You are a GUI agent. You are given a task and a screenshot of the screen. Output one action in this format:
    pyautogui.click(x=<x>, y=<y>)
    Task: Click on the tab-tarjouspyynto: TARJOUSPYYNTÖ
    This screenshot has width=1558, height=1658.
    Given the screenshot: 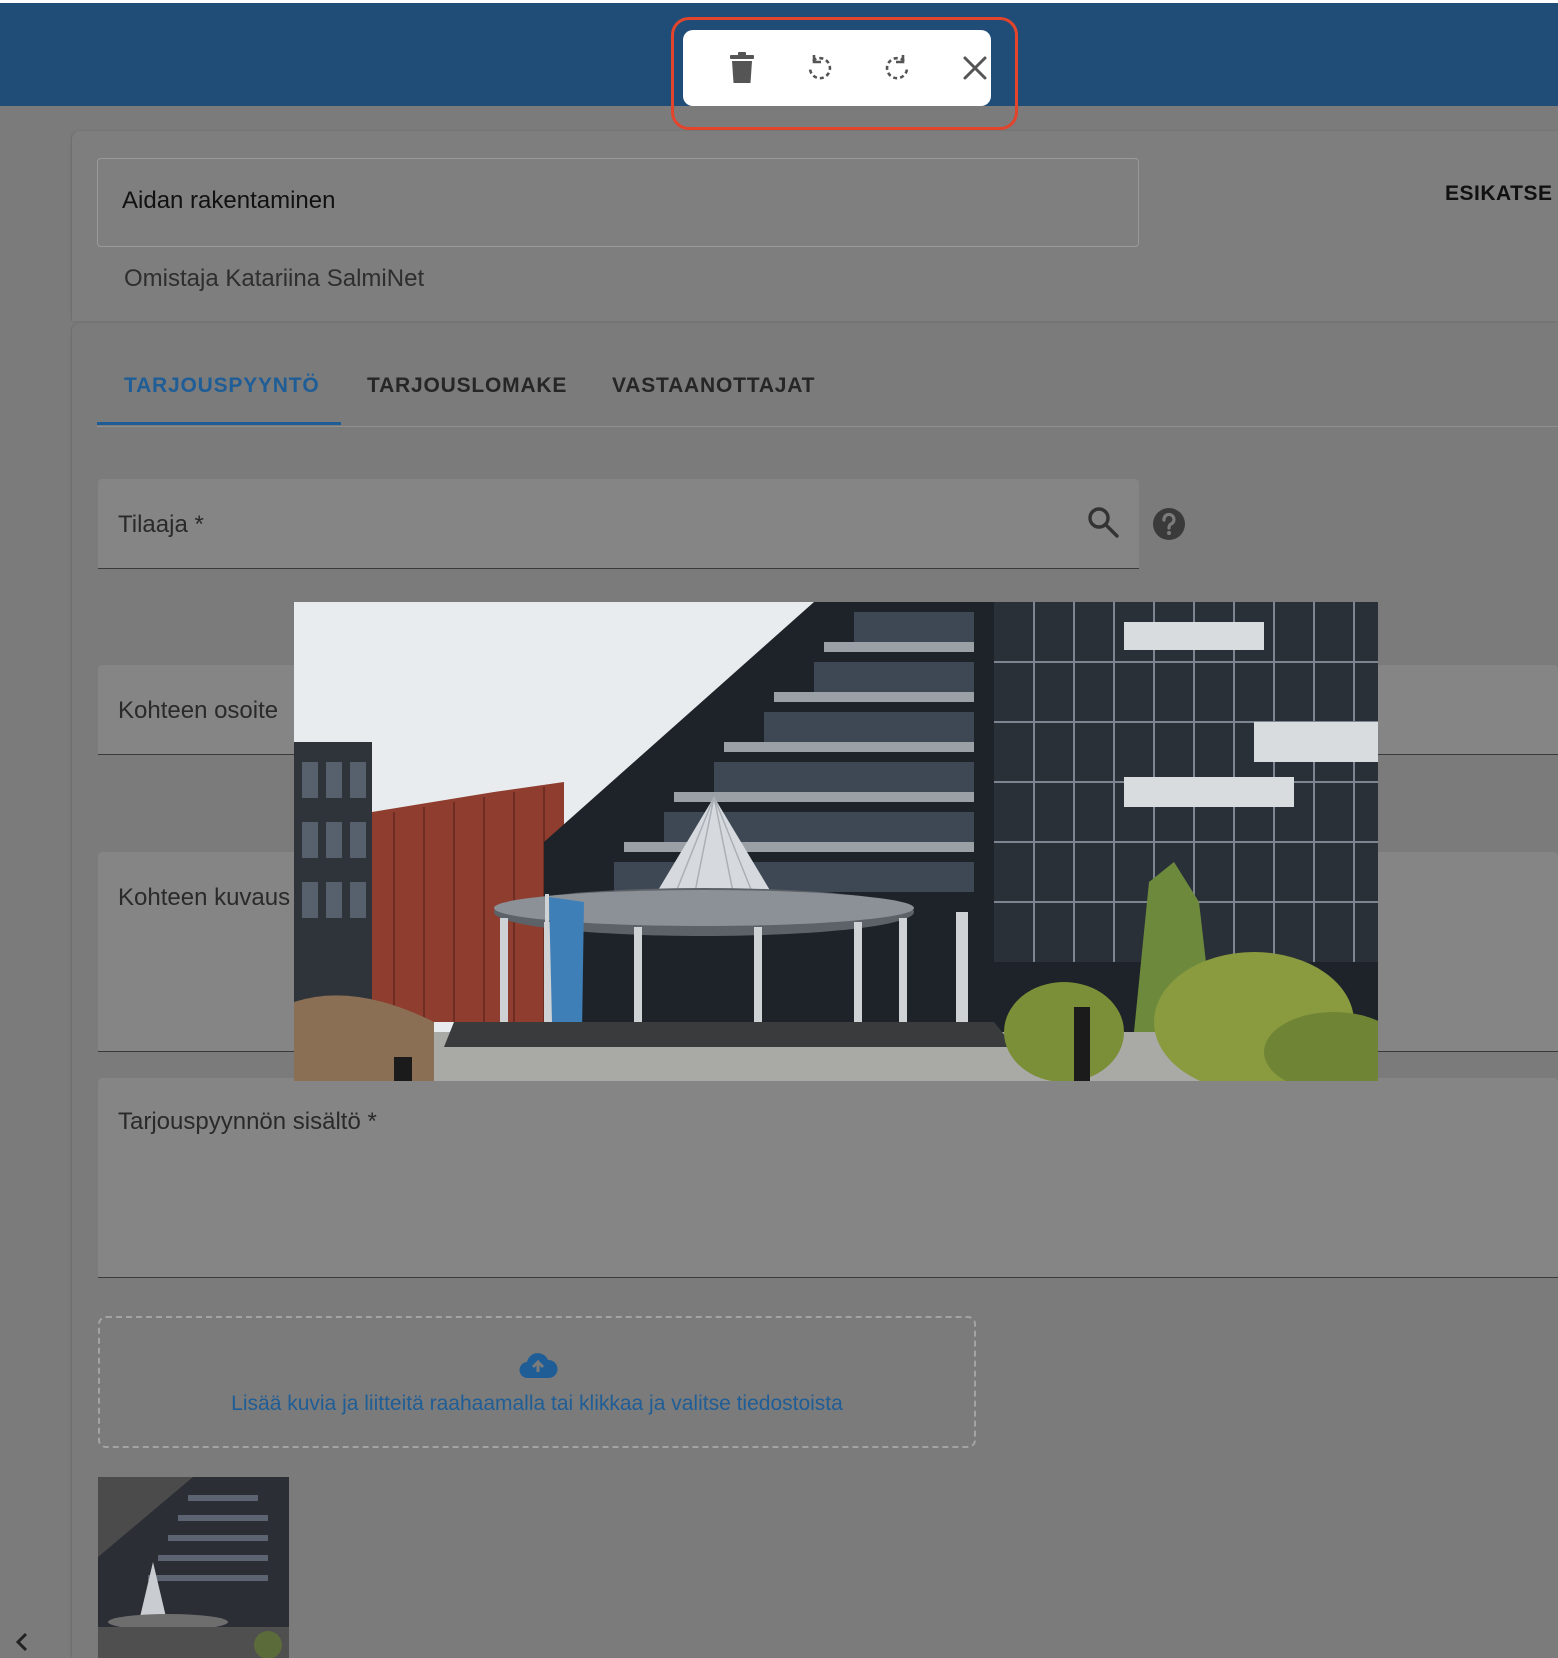 What is the action you would take?
    pyautogui.click(x=222, y=386)
    